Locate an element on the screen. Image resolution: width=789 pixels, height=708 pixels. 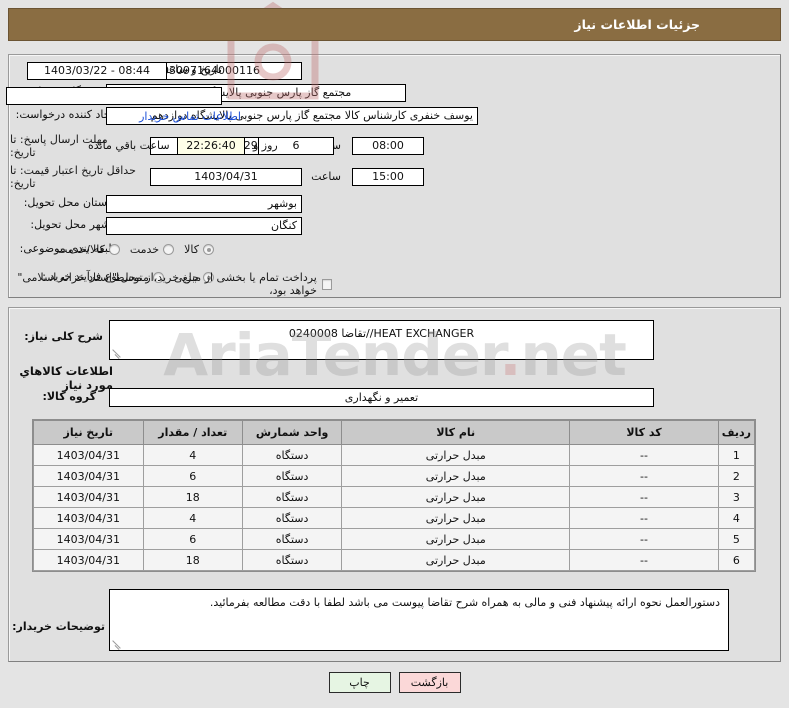
radio-subject-khedmat-label: خدمت is located at coordinates (144, 249).